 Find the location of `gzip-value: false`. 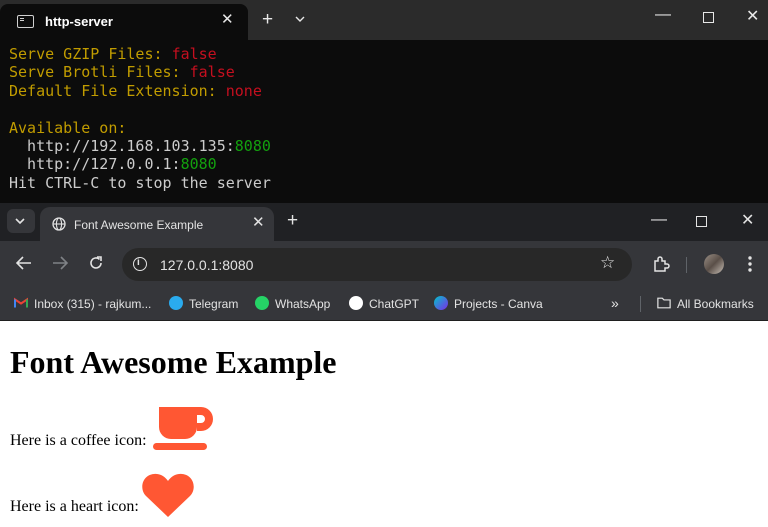

gzip-value: false is located at coordinates (194, 54).